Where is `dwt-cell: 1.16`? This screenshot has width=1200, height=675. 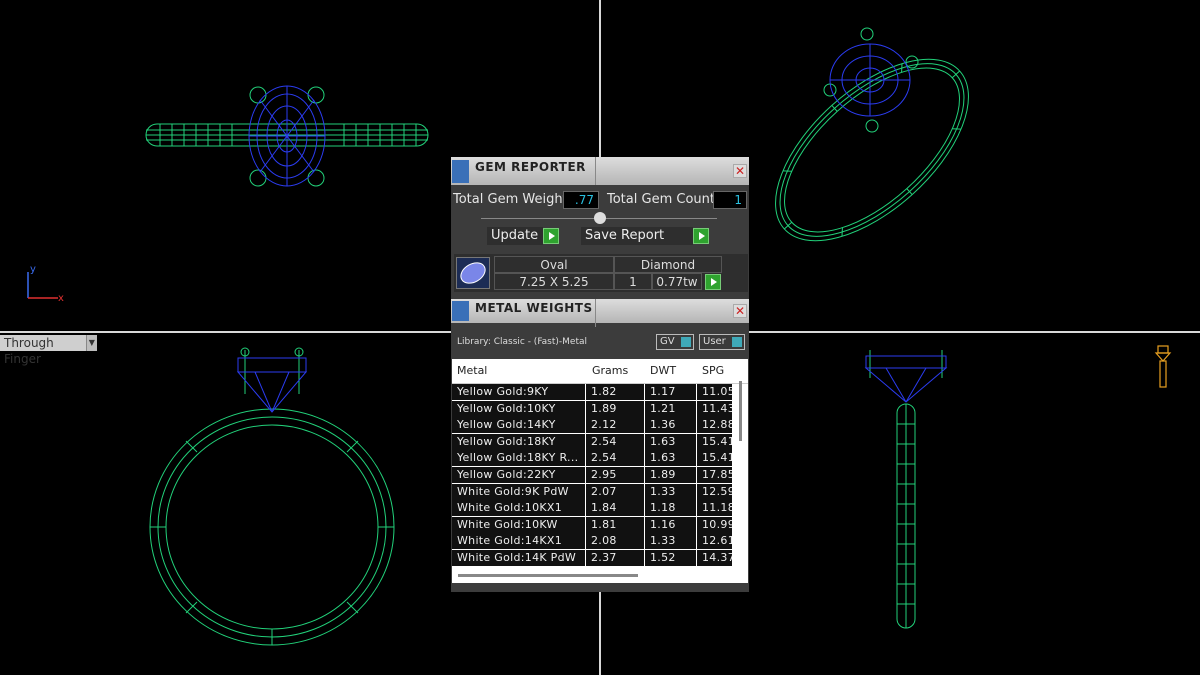 dwt-cell: 1.16 is located at coordinates (670, 524).